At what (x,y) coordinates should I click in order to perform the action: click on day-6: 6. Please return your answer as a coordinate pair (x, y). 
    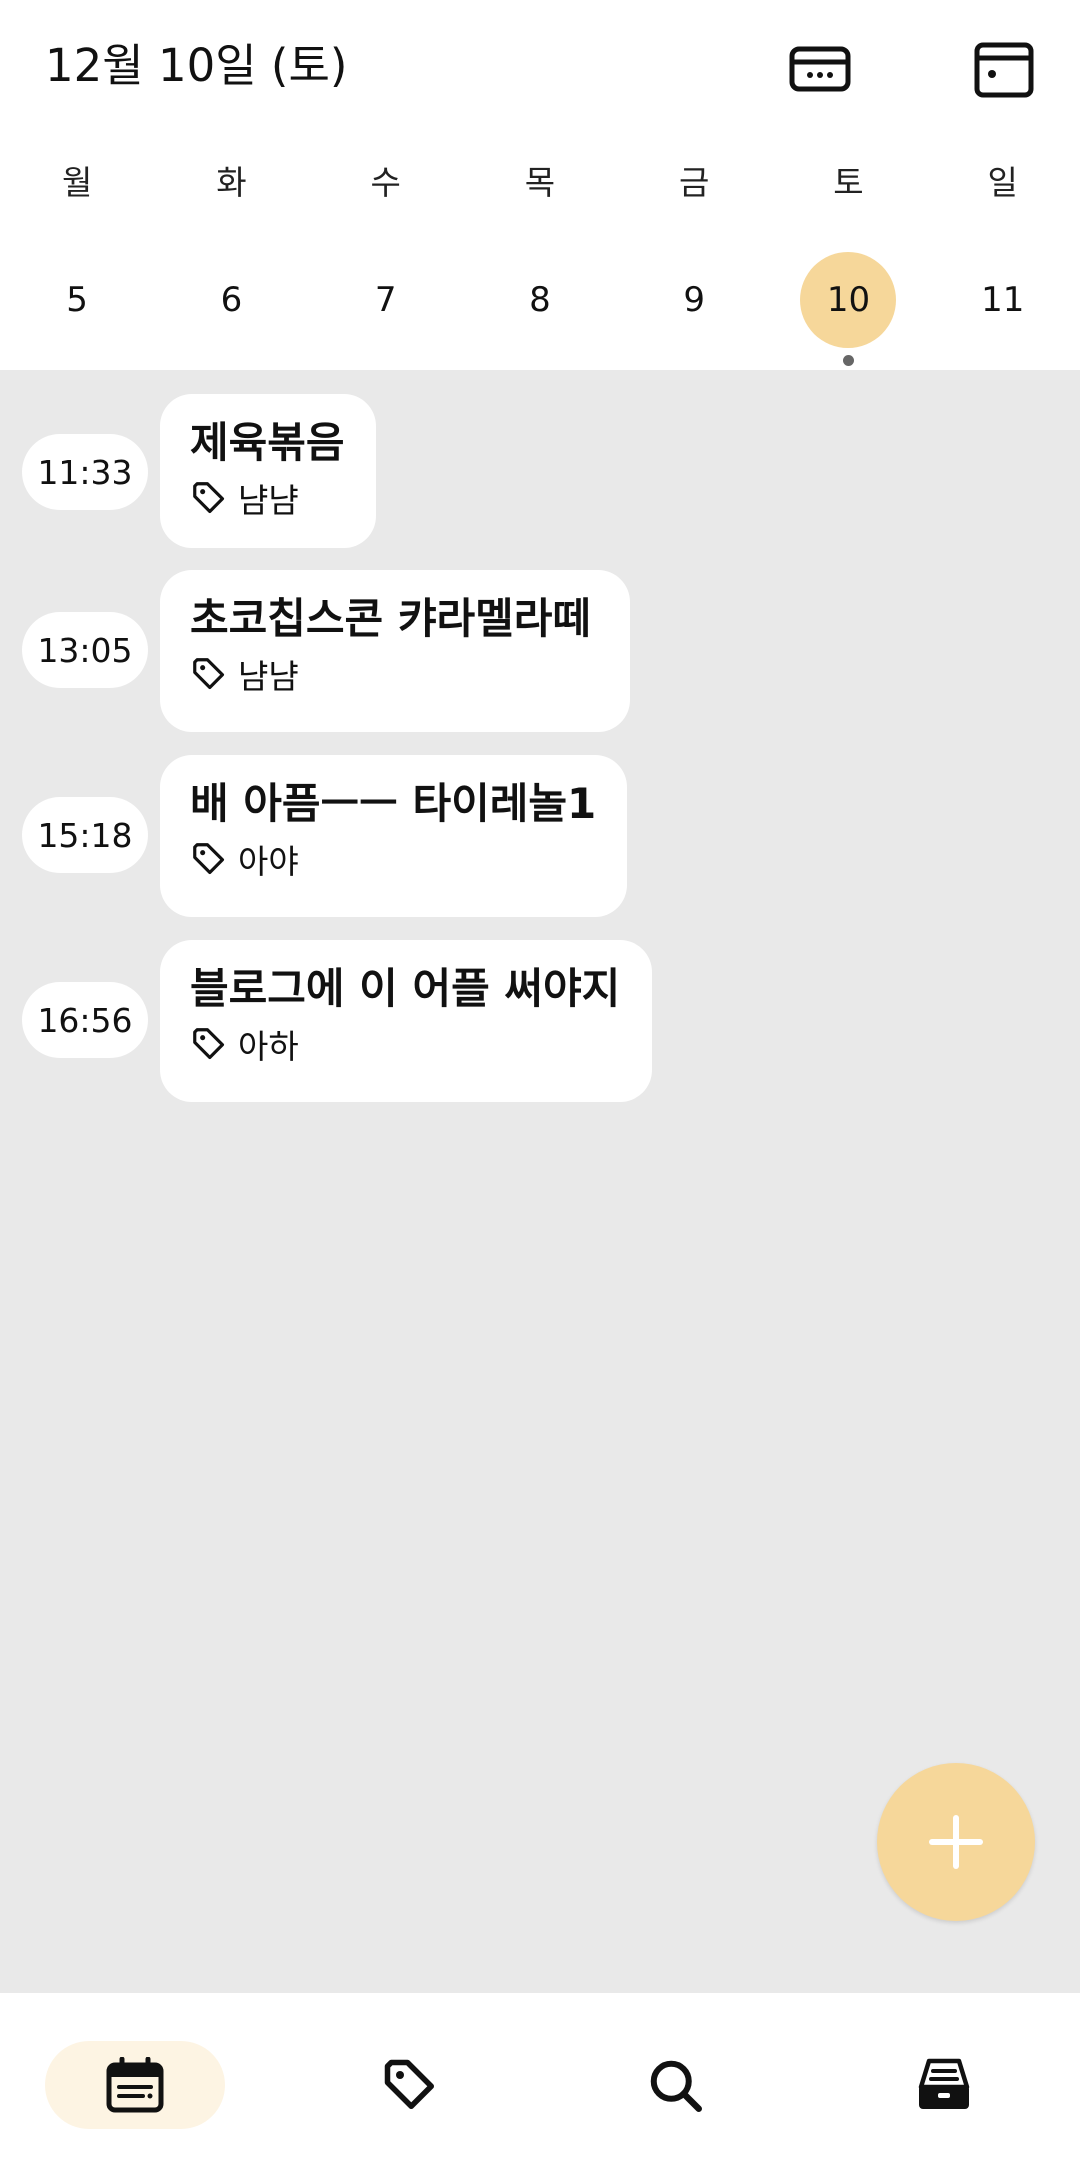
    Looking at the image, I should click on (231, 300).